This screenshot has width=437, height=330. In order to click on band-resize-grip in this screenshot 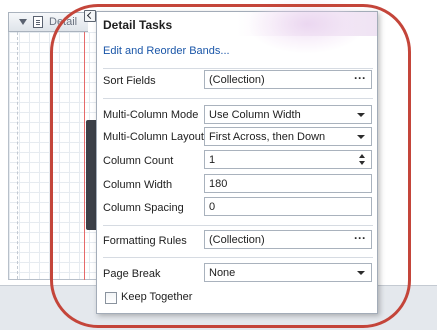, I will do `click(91, 175)`.